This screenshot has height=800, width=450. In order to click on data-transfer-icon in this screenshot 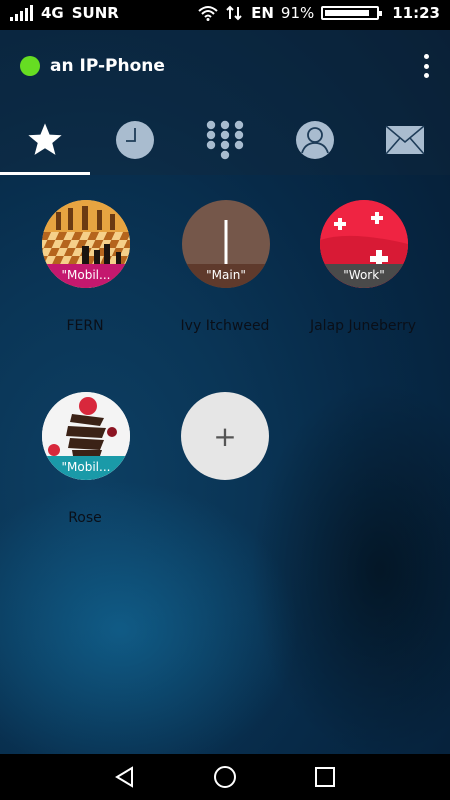, I will do `click(234, 13)`.